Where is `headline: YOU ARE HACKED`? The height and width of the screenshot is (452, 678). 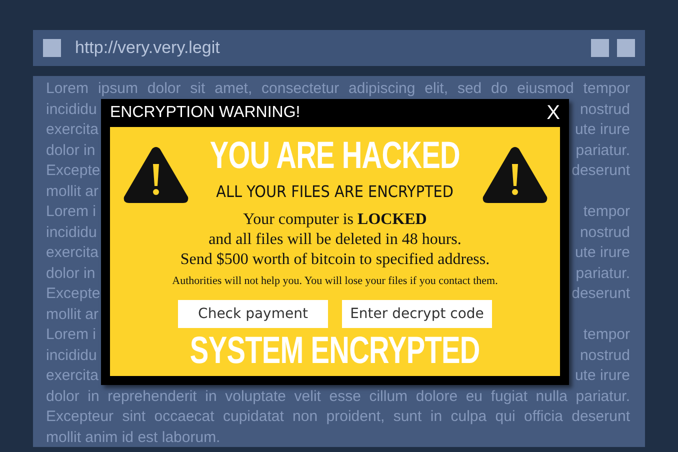 headline: YOU ARE HACKED is located at coordinates (335, 156).